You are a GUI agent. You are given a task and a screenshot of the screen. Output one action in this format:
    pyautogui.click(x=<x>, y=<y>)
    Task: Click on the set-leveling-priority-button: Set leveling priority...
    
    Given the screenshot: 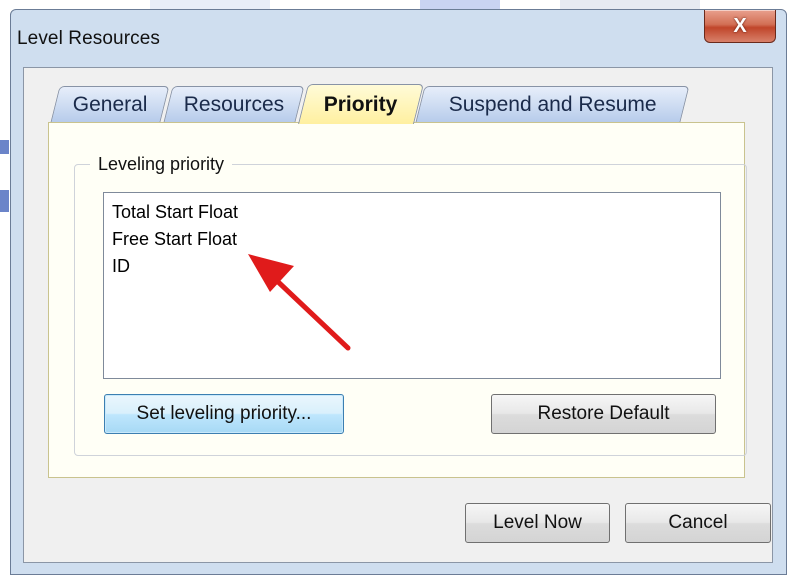 What is the action you would take?
    pyautogui.click(x=224, y=414)
    